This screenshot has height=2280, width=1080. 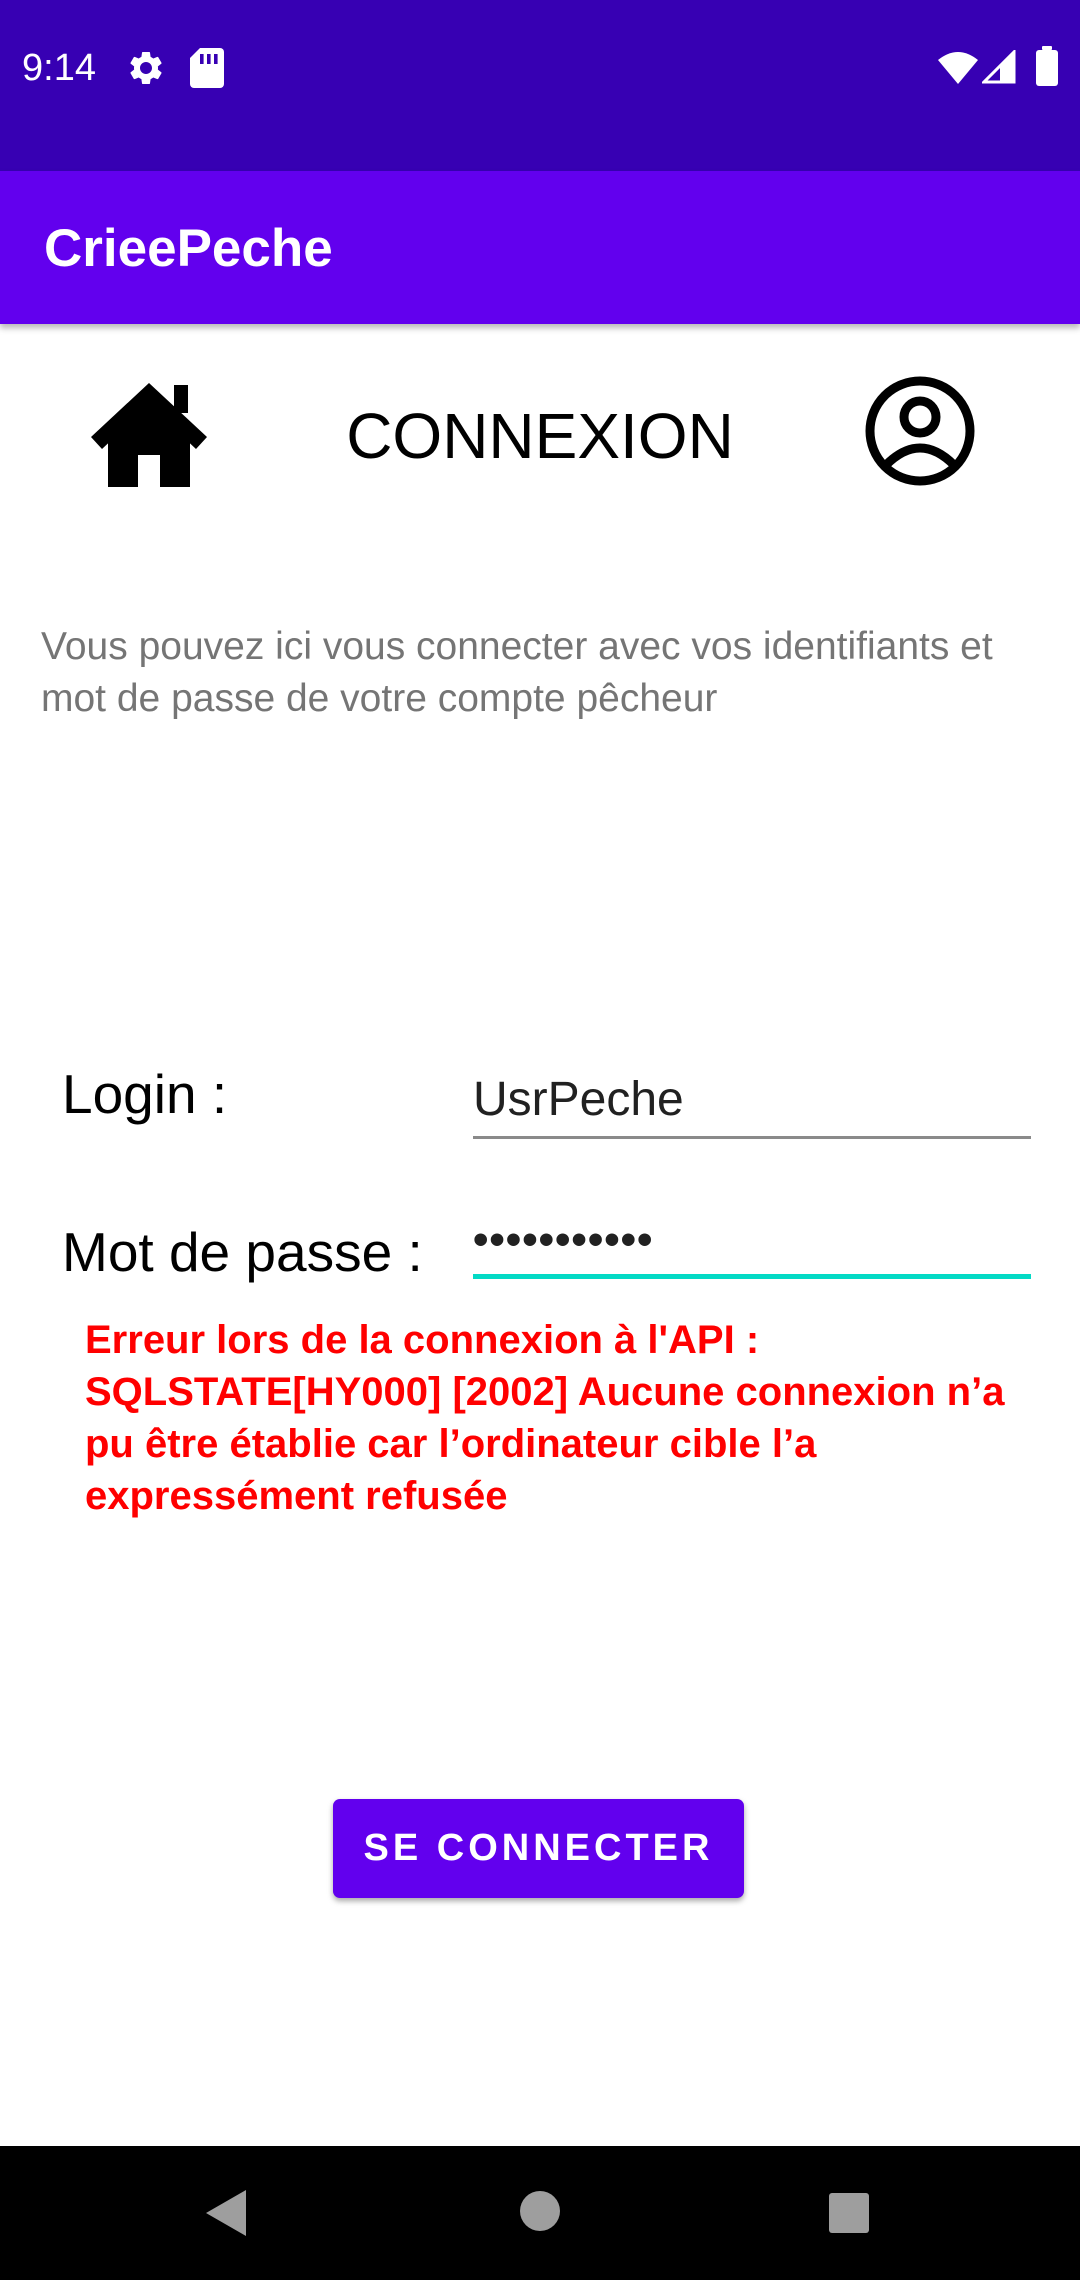 I want to click on password-field: •••••••••••, so click(x=752, y=1246).